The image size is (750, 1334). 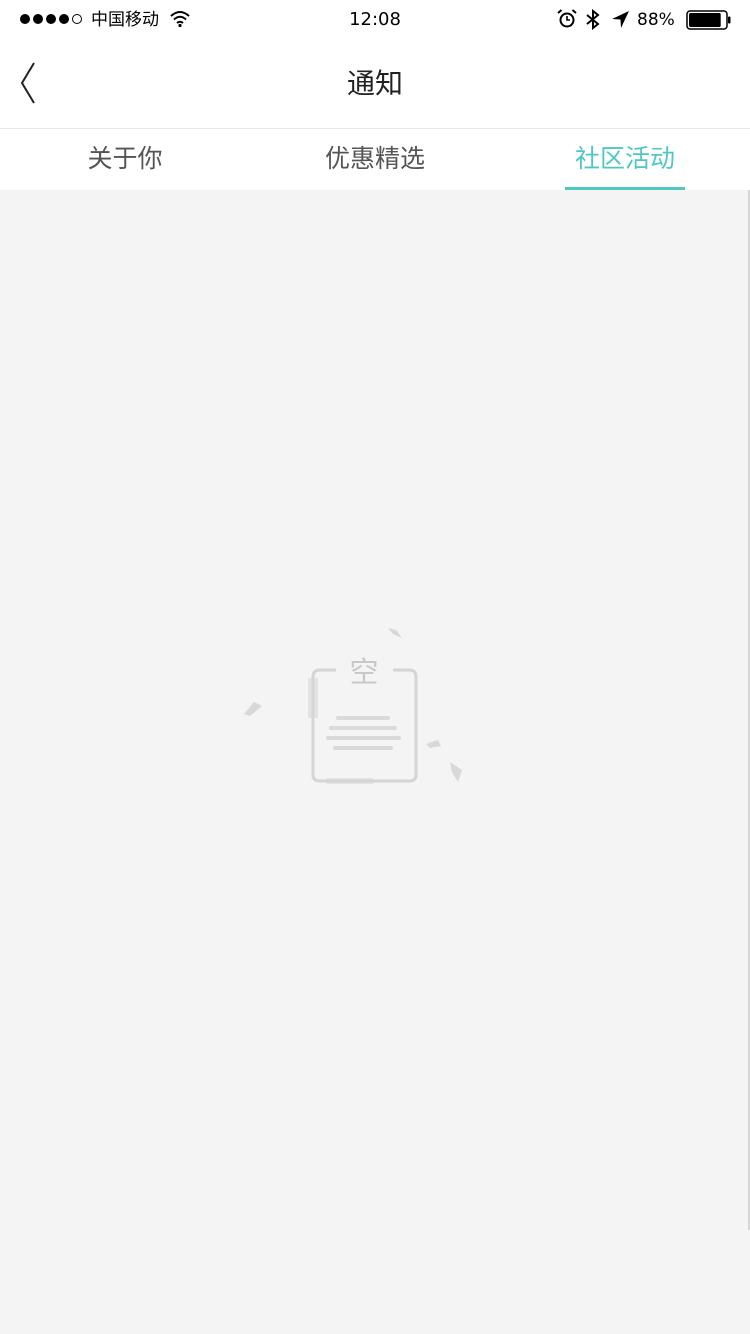 I want to click on battery-fill, so click(x=705, y=20).